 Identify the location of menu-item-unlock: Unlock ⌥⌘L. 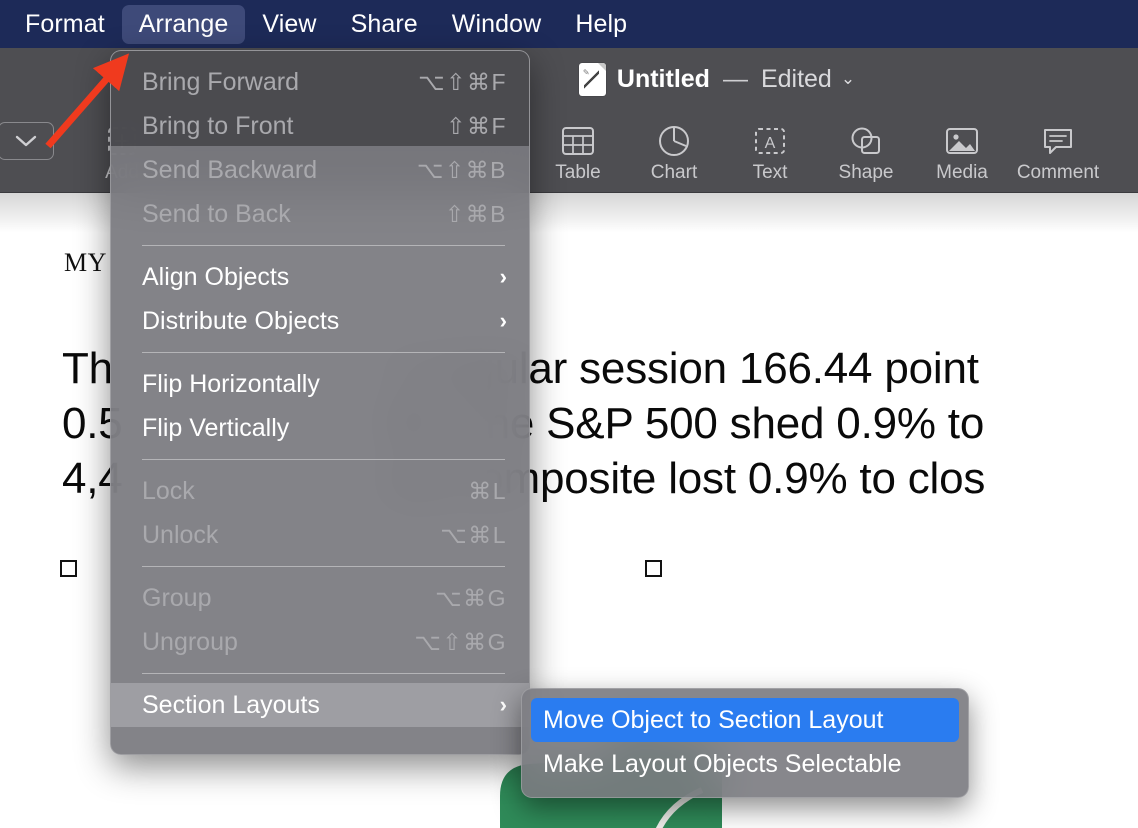
(320, 535).